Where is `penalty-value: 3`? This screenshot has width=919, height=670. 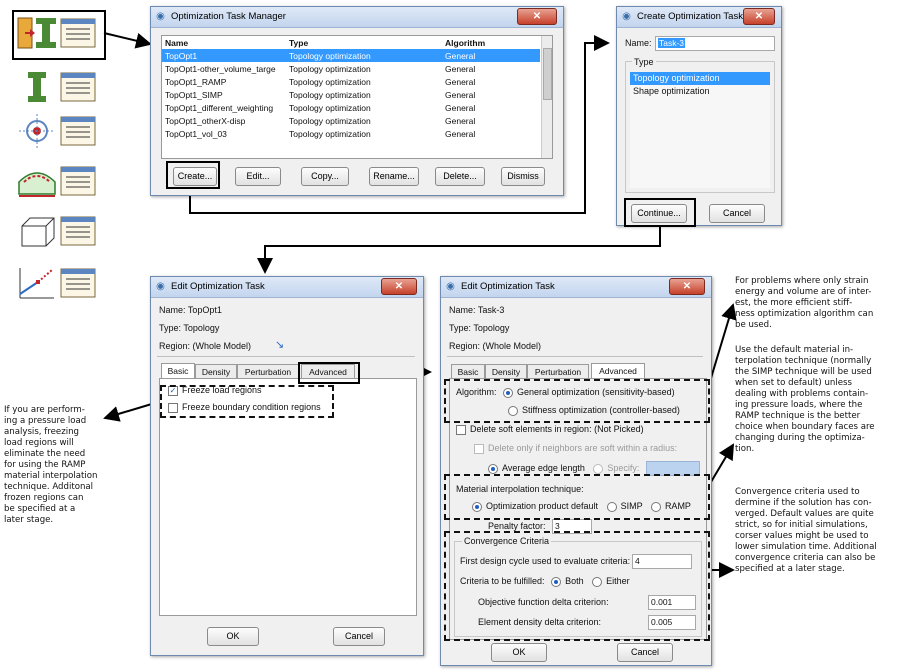
penalty-value: 3 is located at coordinates (557, 526).